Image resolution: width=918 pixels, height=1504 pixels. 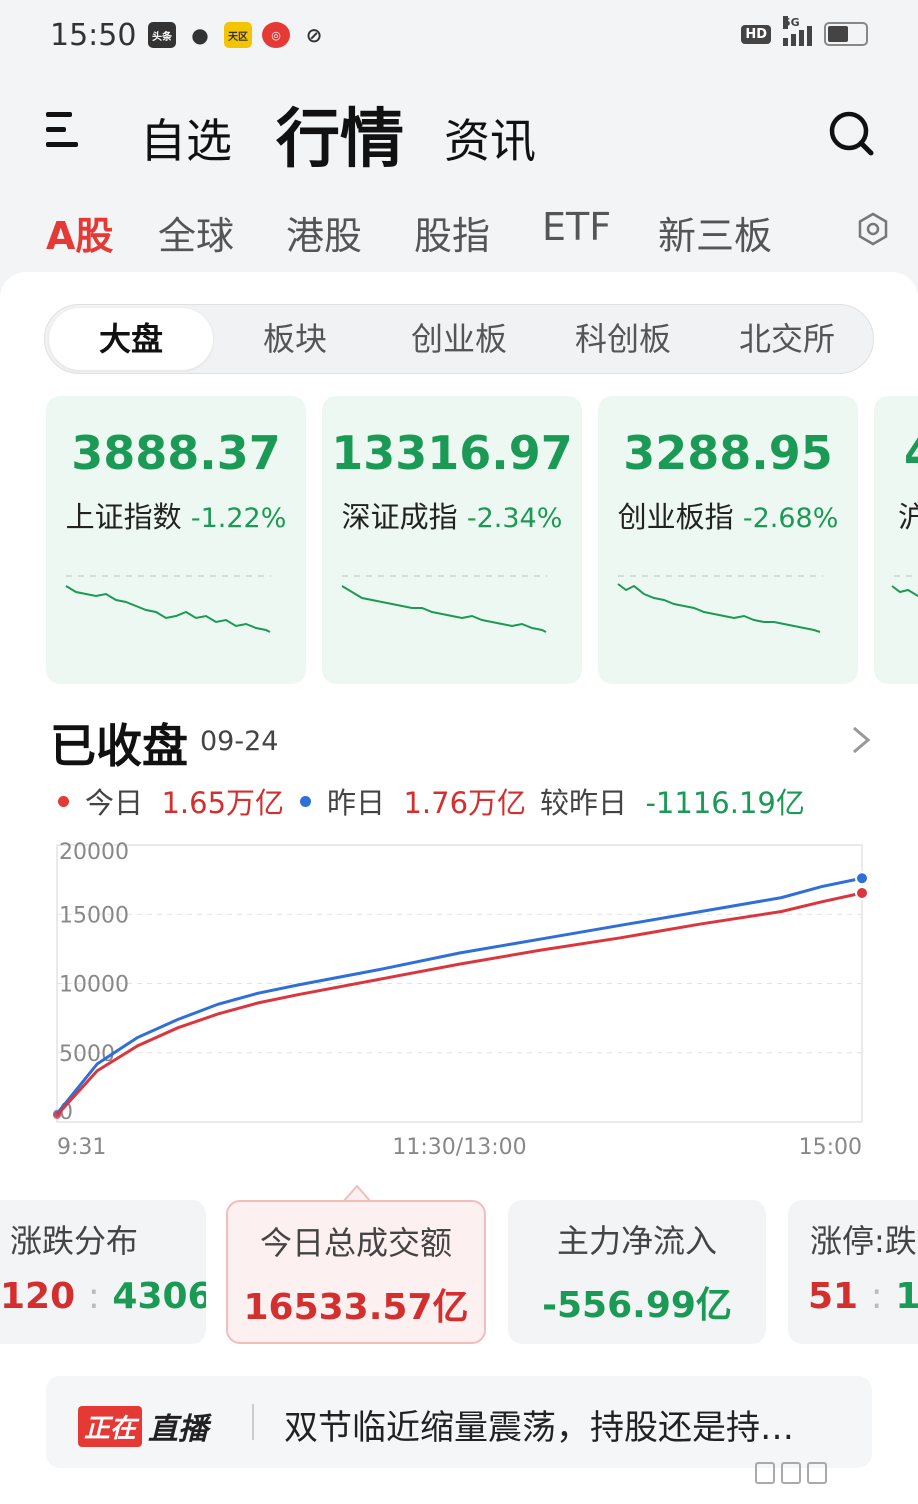 What do you see at coordinates (728, 517) in the screenshot?
I see `index-name: 创业板指 -2.68%` at bounding box center [728, 517].